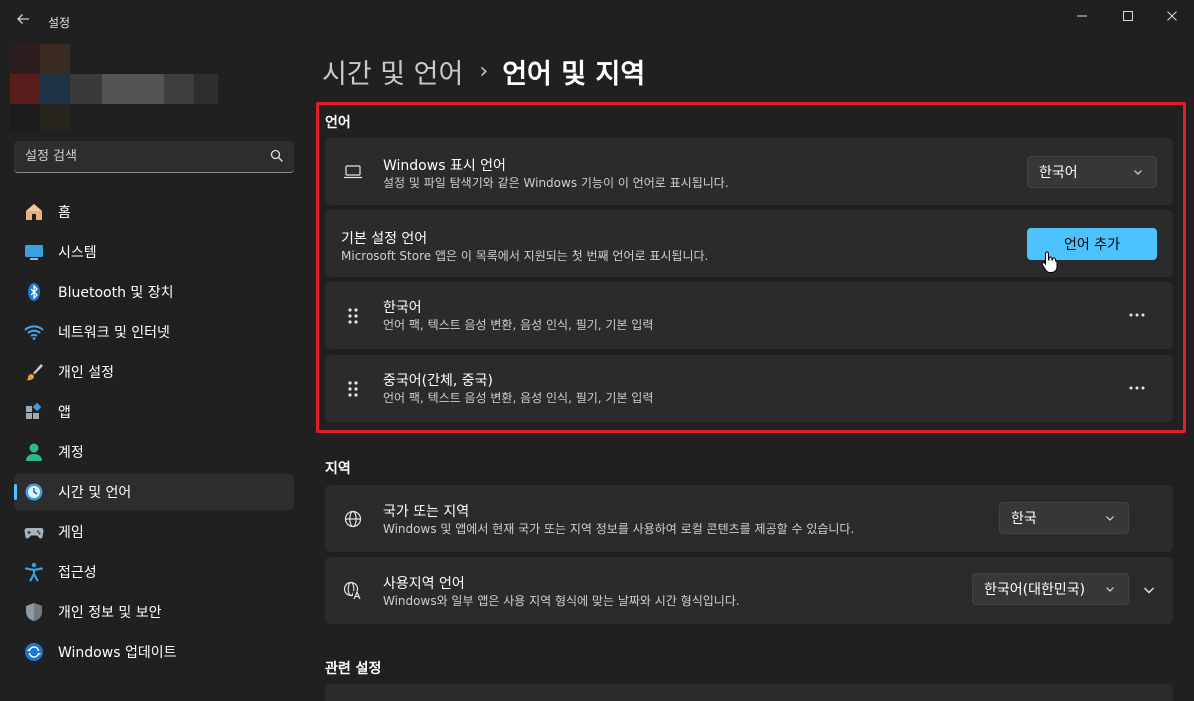 This screenshot has width=1194, height=701. Describe the element at coordinates (444, 166) in the screenshot. I see `display-language-title: Windows 표시 언어` at that location.